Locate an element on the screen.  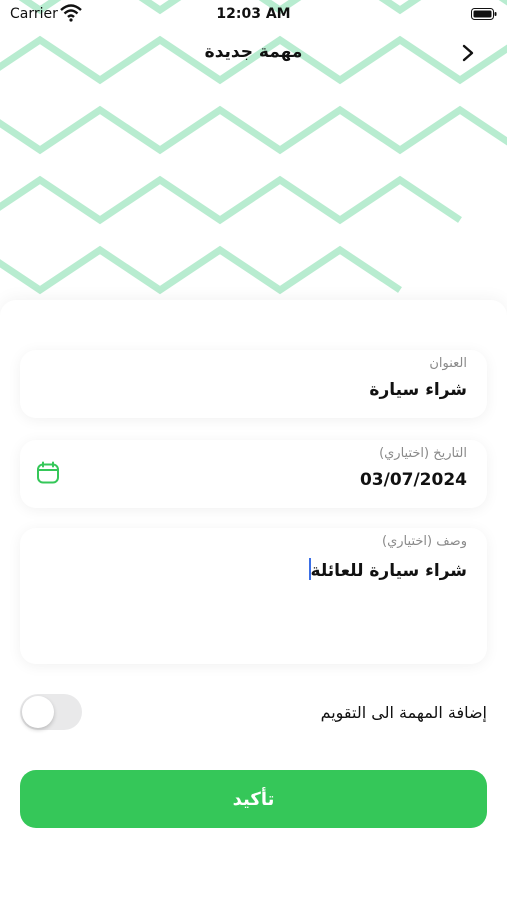
title-field-value: شراء سيارة is located at coordinates (418, 390).